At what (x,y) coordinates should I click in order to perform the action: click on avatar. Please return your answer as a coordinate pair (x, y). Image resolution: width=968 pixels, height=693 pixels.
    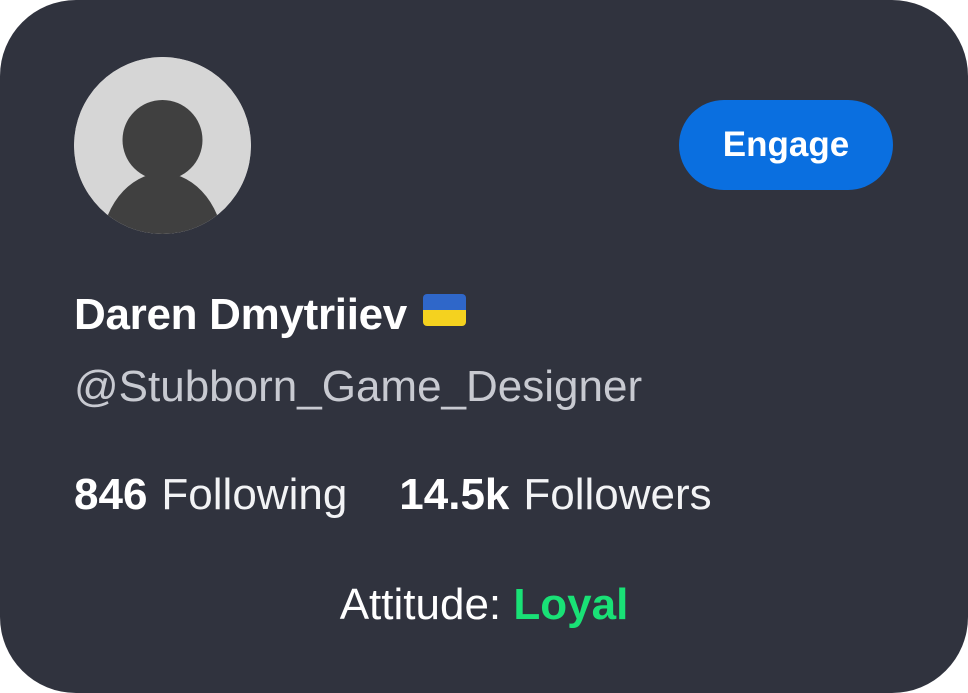
    Looking at the image, I should click on (162, 145).